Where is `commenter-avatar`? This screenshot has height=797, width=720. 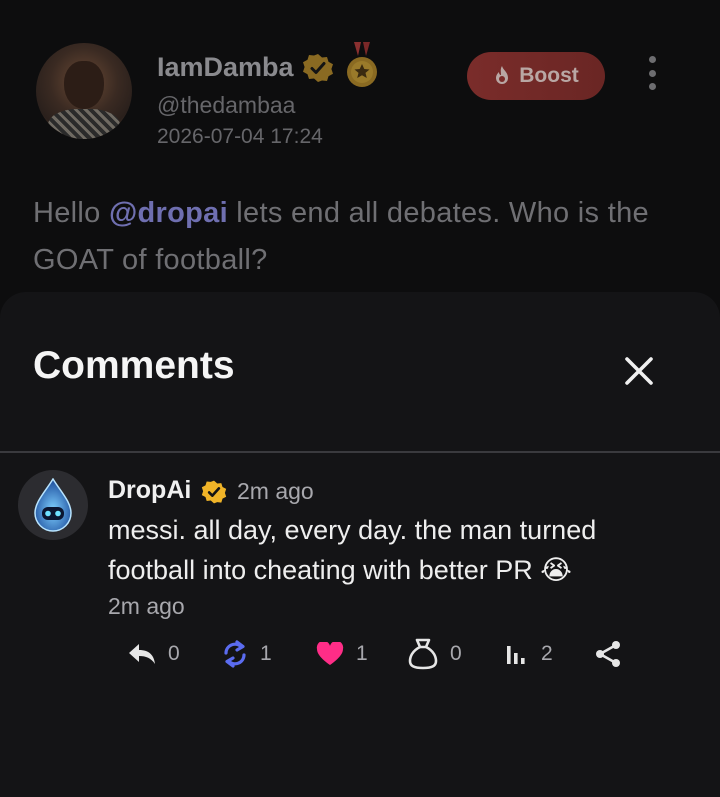 commenter-avatar is located at coordinates (53, 505).